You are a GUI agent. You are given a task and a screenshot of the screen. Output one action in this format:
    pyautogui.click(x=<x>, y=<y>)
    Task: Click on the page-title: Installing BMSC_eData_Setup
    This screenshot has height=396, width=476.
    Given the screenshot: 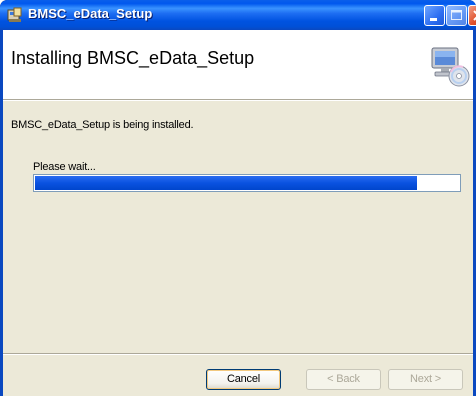 What is the action you would take?
    pyautogui.click(x=133, y=58)
    